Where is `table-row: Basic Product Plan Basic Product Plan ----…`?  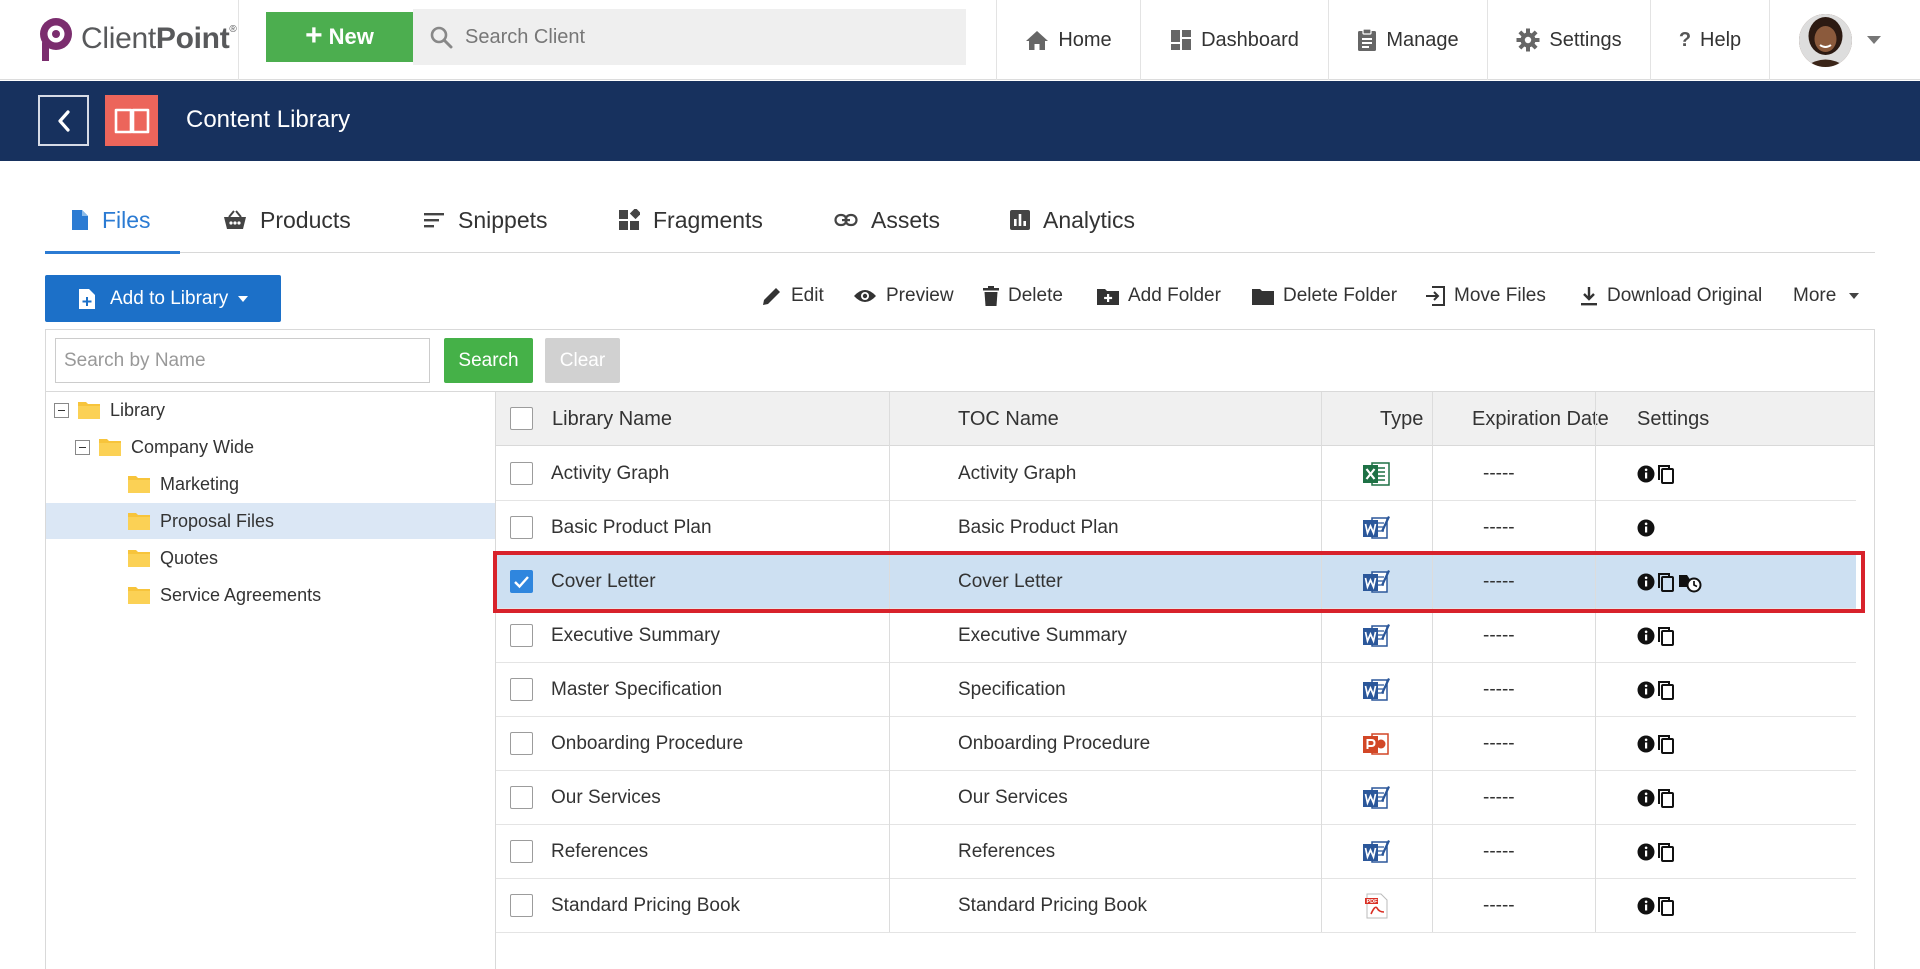
table-row: Basic Product Plan Basic Product Plan ----… is located at coordinates (1176, 528).